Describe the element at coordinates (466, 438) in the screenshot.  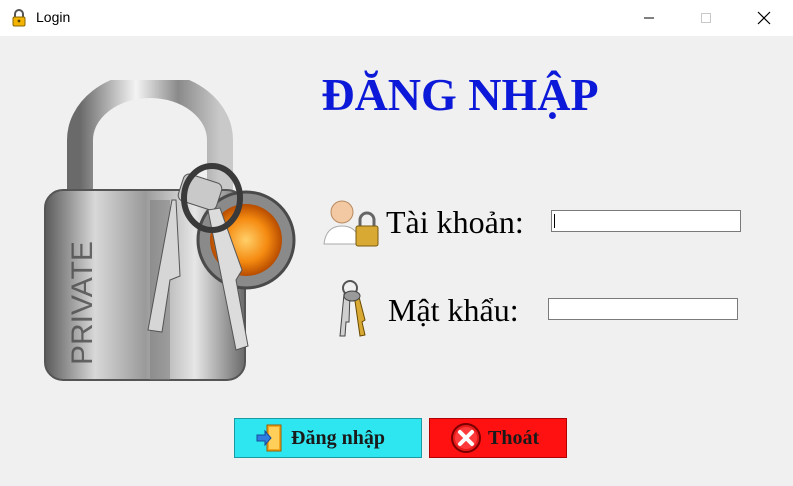
I see `close-circle-icon` at that location.